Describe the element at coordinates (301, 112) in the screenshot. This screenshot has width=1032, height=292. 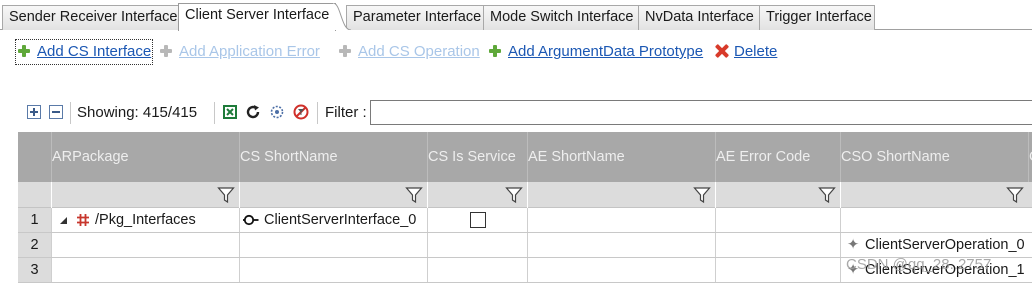
I see `clear-filter-icon` at that location.